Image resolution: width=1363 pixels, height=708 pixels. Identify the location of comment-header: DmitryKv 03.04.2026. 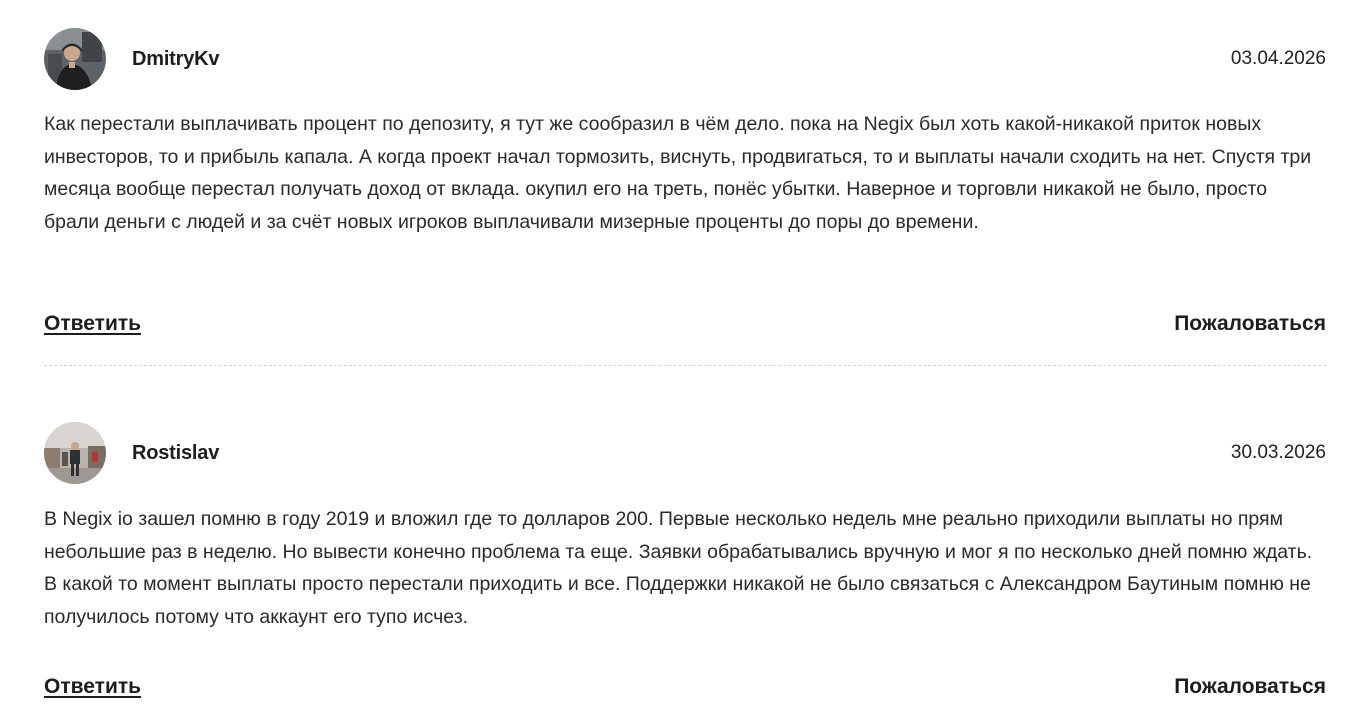
(685, 59).